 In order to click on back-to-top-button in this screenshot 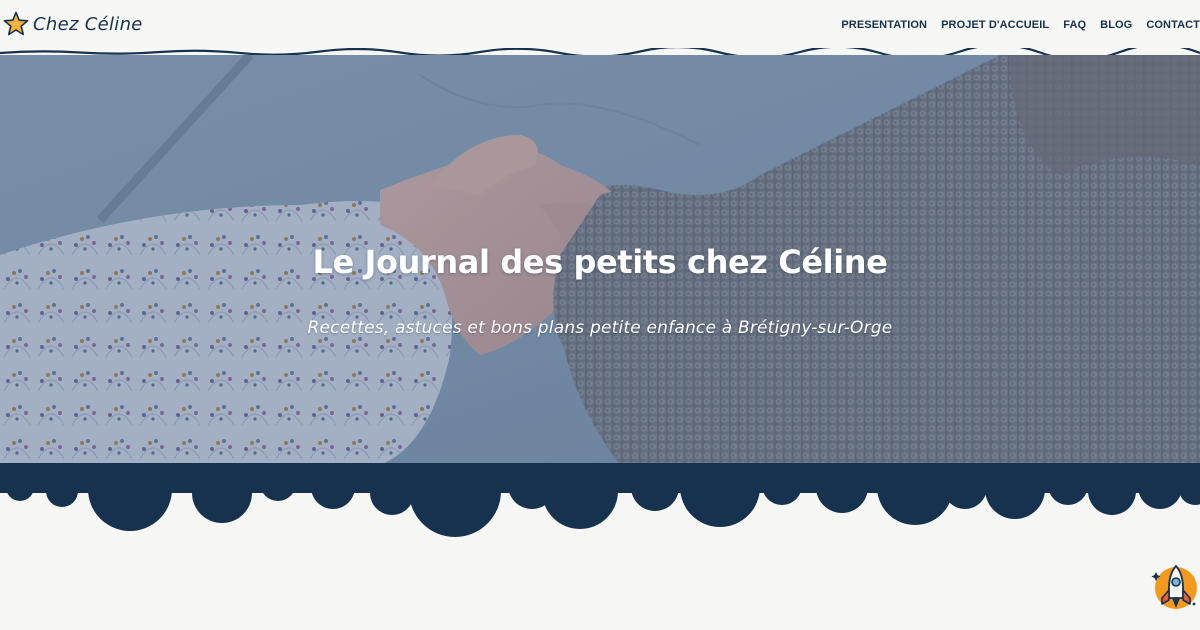, I will do `click(1174, 588)`.